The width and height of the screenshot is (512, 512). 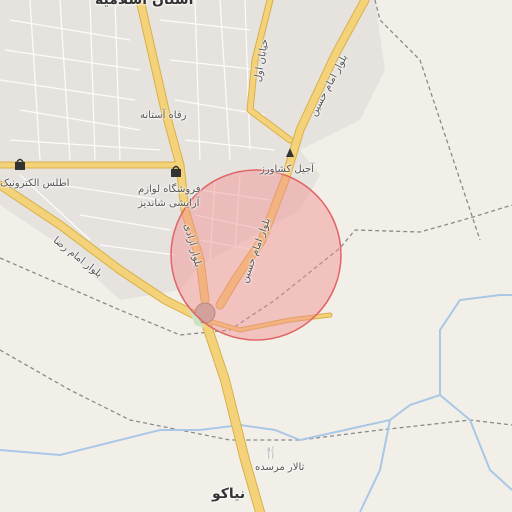 I want to click on place-label-top-town: استان اسلامیه, so click(x=144, y=4).